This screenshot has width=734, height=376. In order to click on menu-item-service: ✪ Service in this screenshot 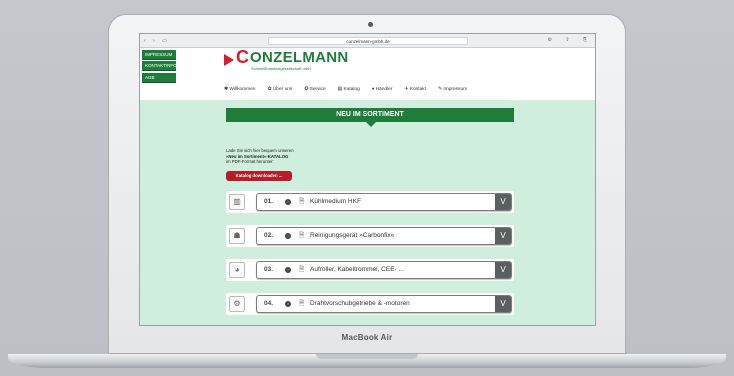, I will do `click(314, 89)`.